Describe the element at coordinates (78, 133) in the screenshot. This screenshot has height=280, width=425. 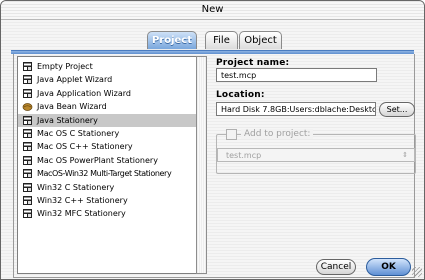
I see `list-item-label: Mac OS C Stationery` at that location.